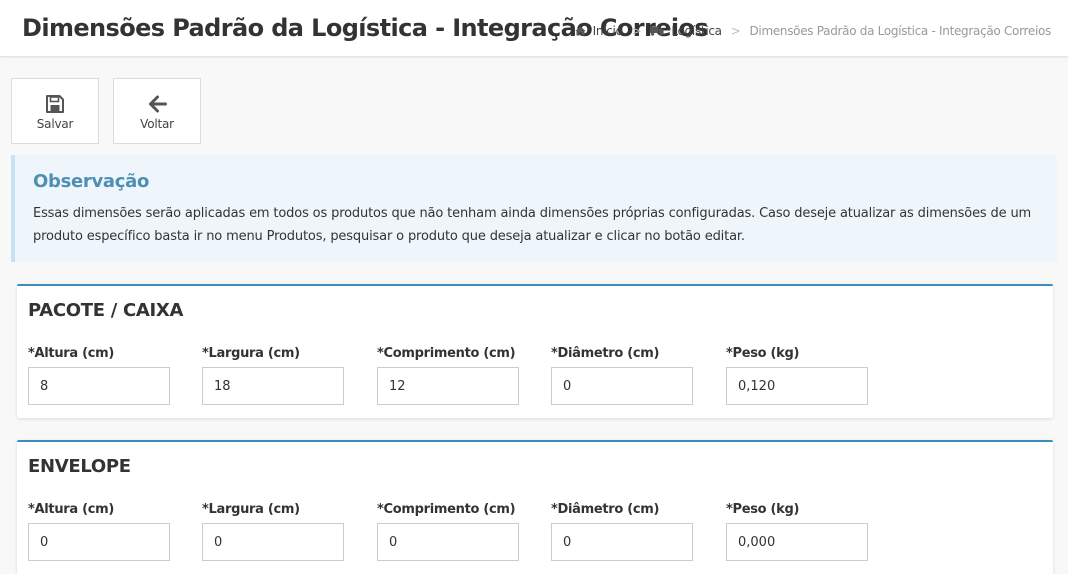 The image size is (1068, 574). What do you see at coordinates (696, 31) in the screenshot?
I see `breadcrumb-logistica-label: Logística` at bounding box center [696, 31].